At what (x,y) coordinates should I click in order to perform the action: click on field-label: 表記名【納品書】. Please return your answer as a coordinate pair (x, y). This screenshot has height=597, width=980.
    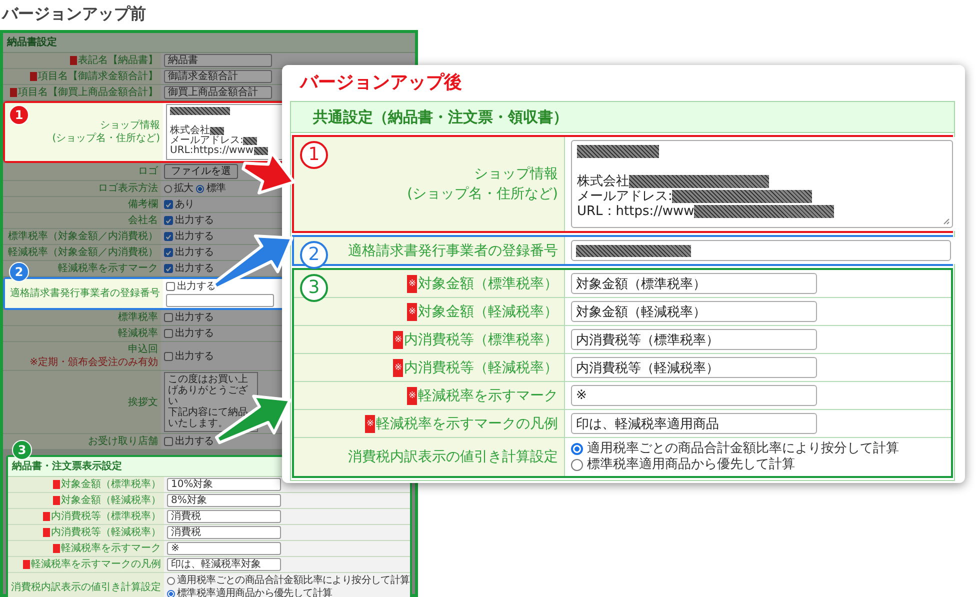
    Looking at the image, I should click on (118, 60).